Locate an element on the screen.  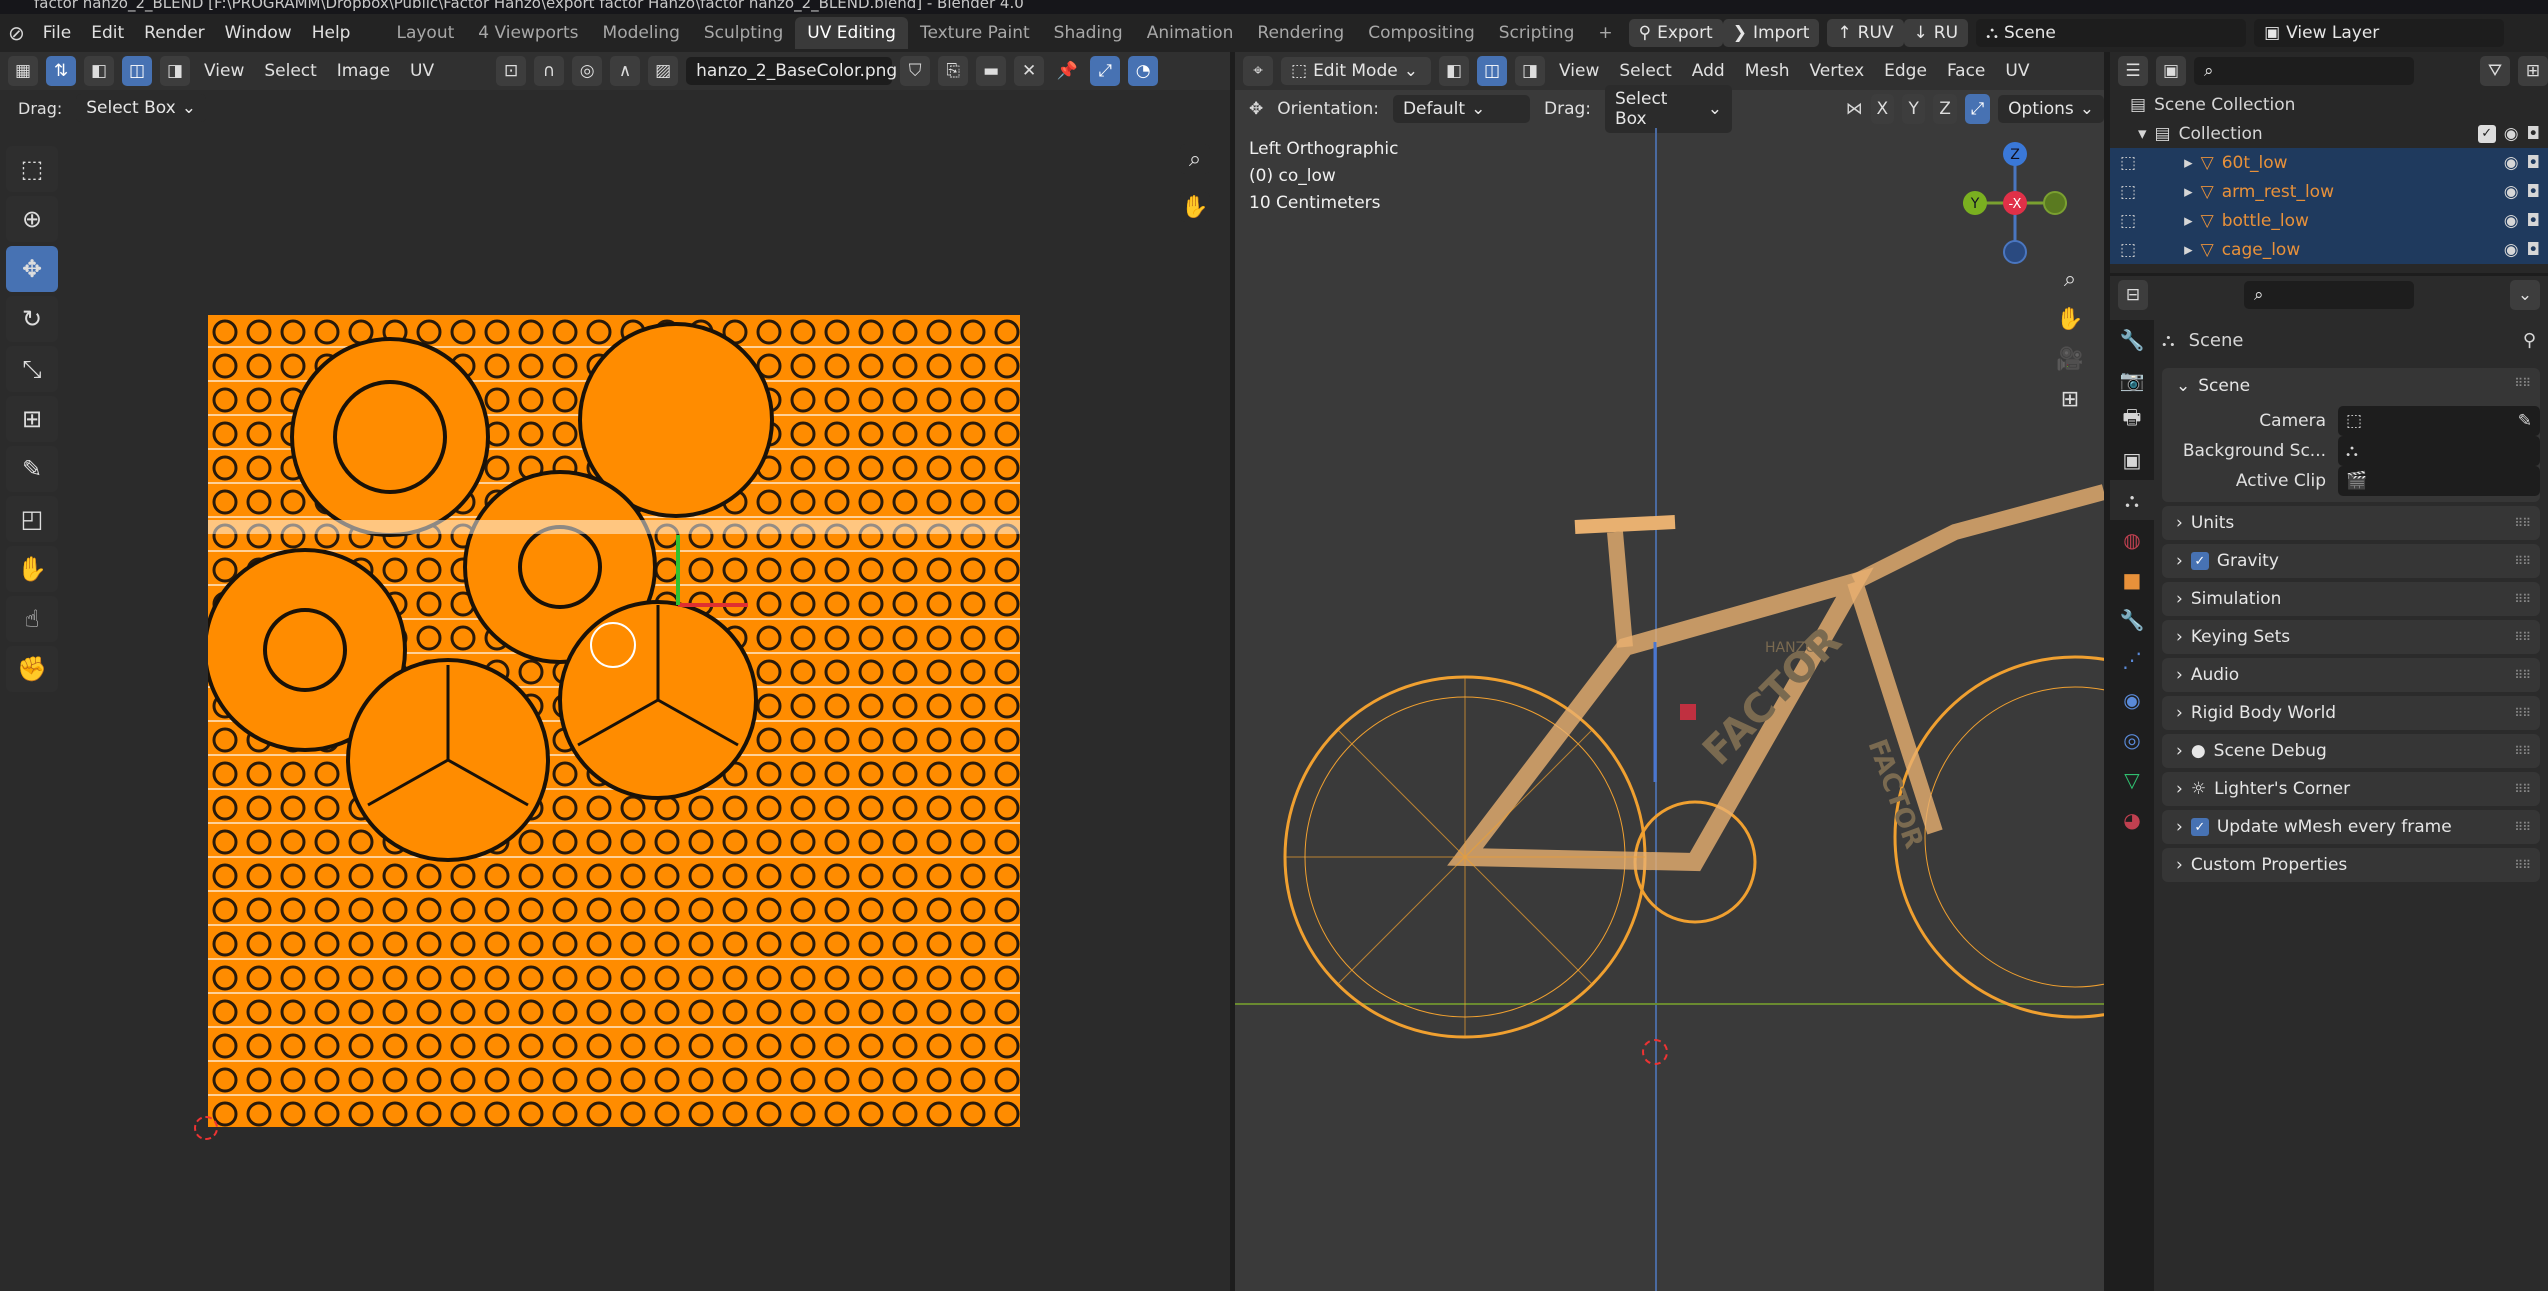
pan-hand-icon: ✋ is located at coordinates (1195, 207).